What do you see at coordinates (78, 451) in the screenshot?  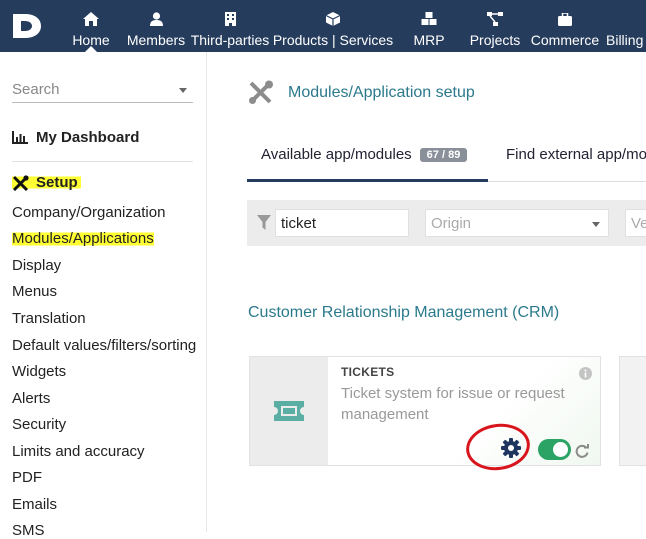 I see `sidebar-item-limits: Limits and accuracy` at bounding box center [78, 451].